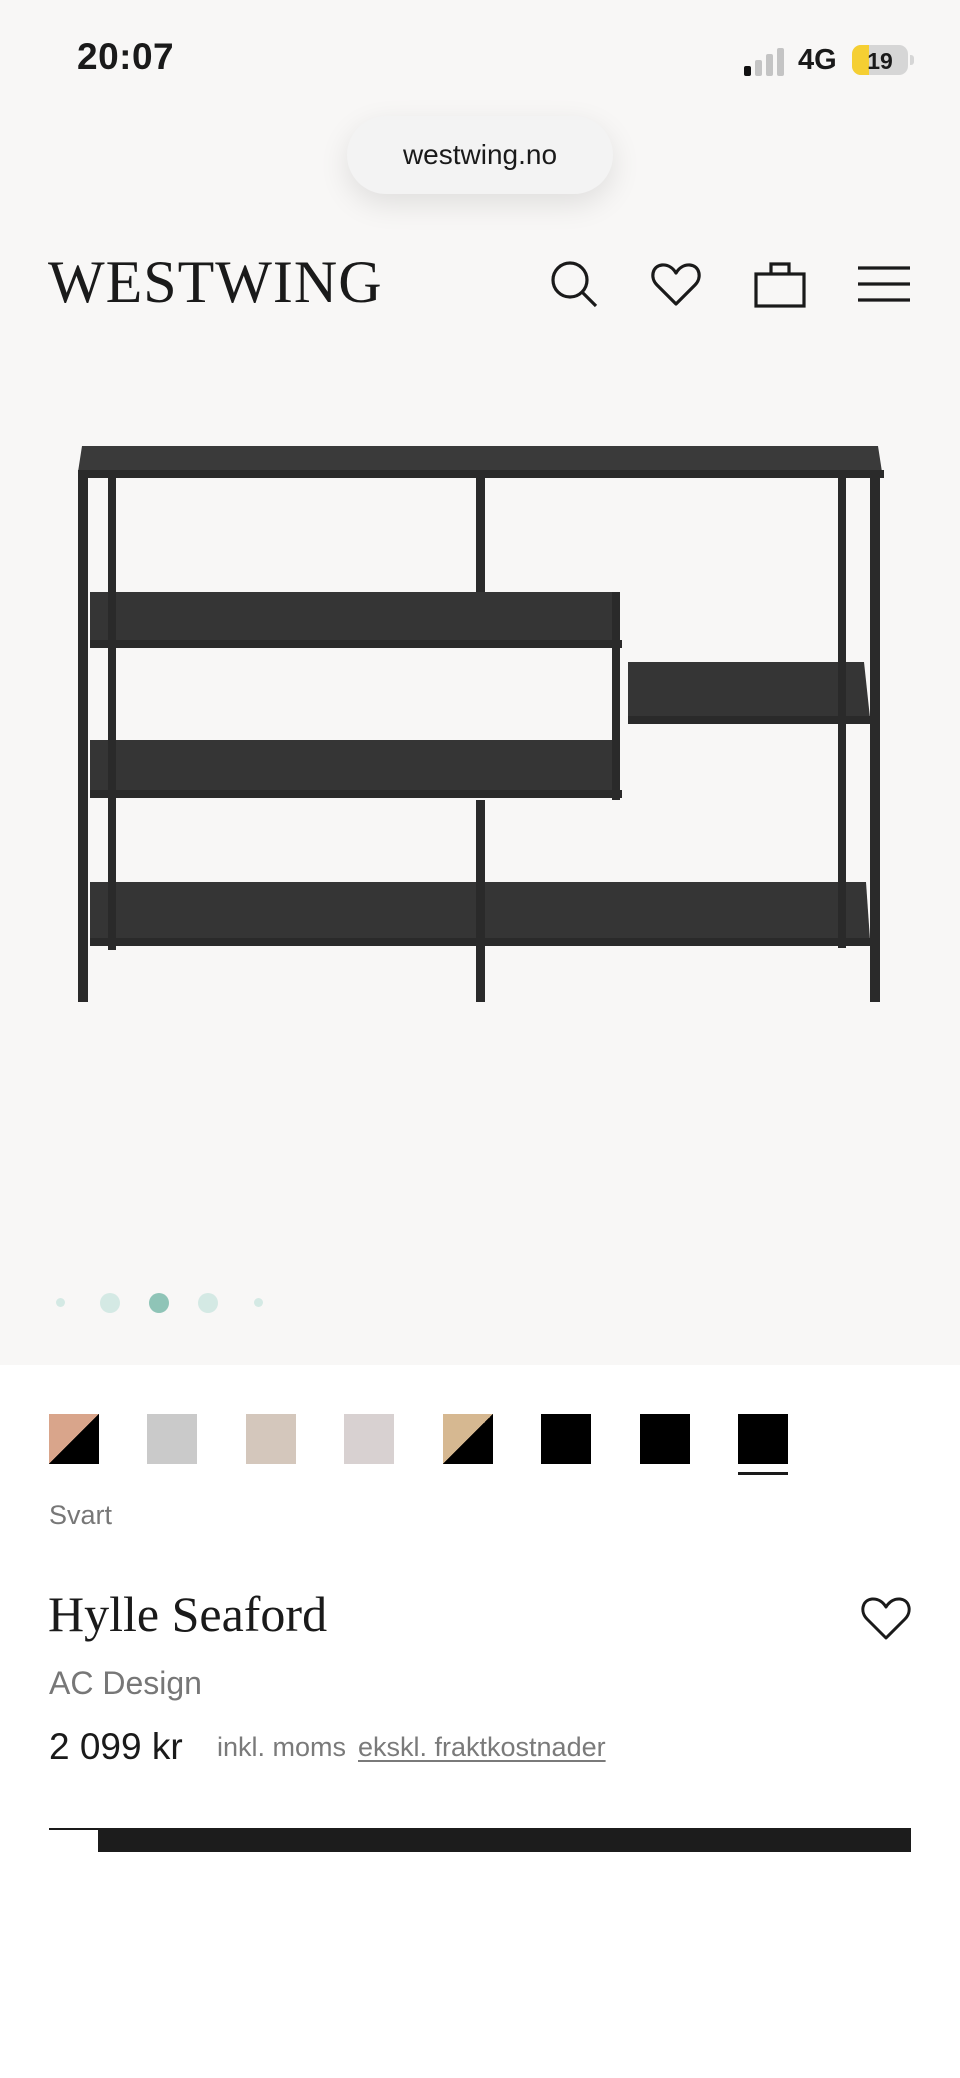 The image size is (960, 2078). Describe the element at coordinates (780, 284) in the screenshot. I see `shopping-bag-icon` at that location.